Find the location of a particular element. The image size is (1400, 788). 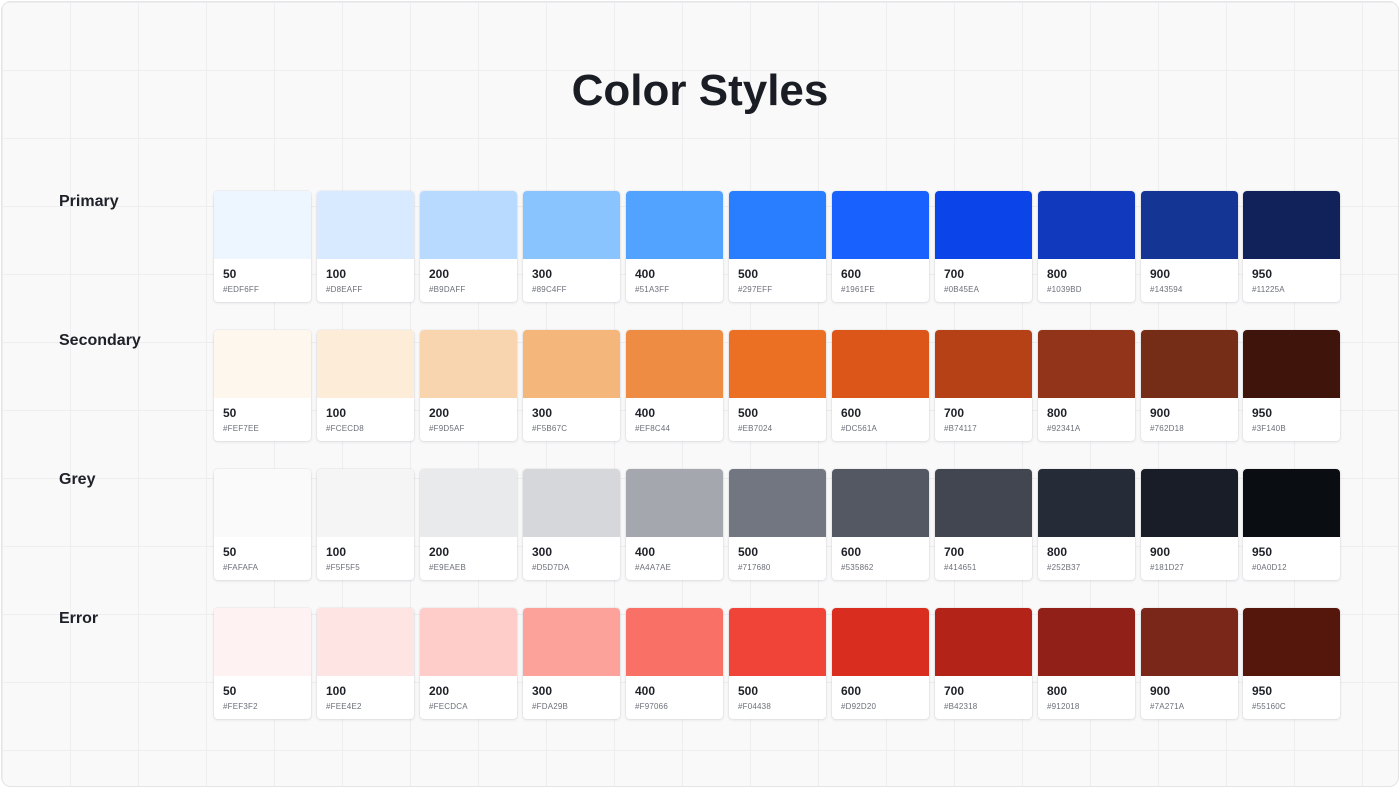

hex-code: #FEE4E2 is located at coordinates (344, 706).